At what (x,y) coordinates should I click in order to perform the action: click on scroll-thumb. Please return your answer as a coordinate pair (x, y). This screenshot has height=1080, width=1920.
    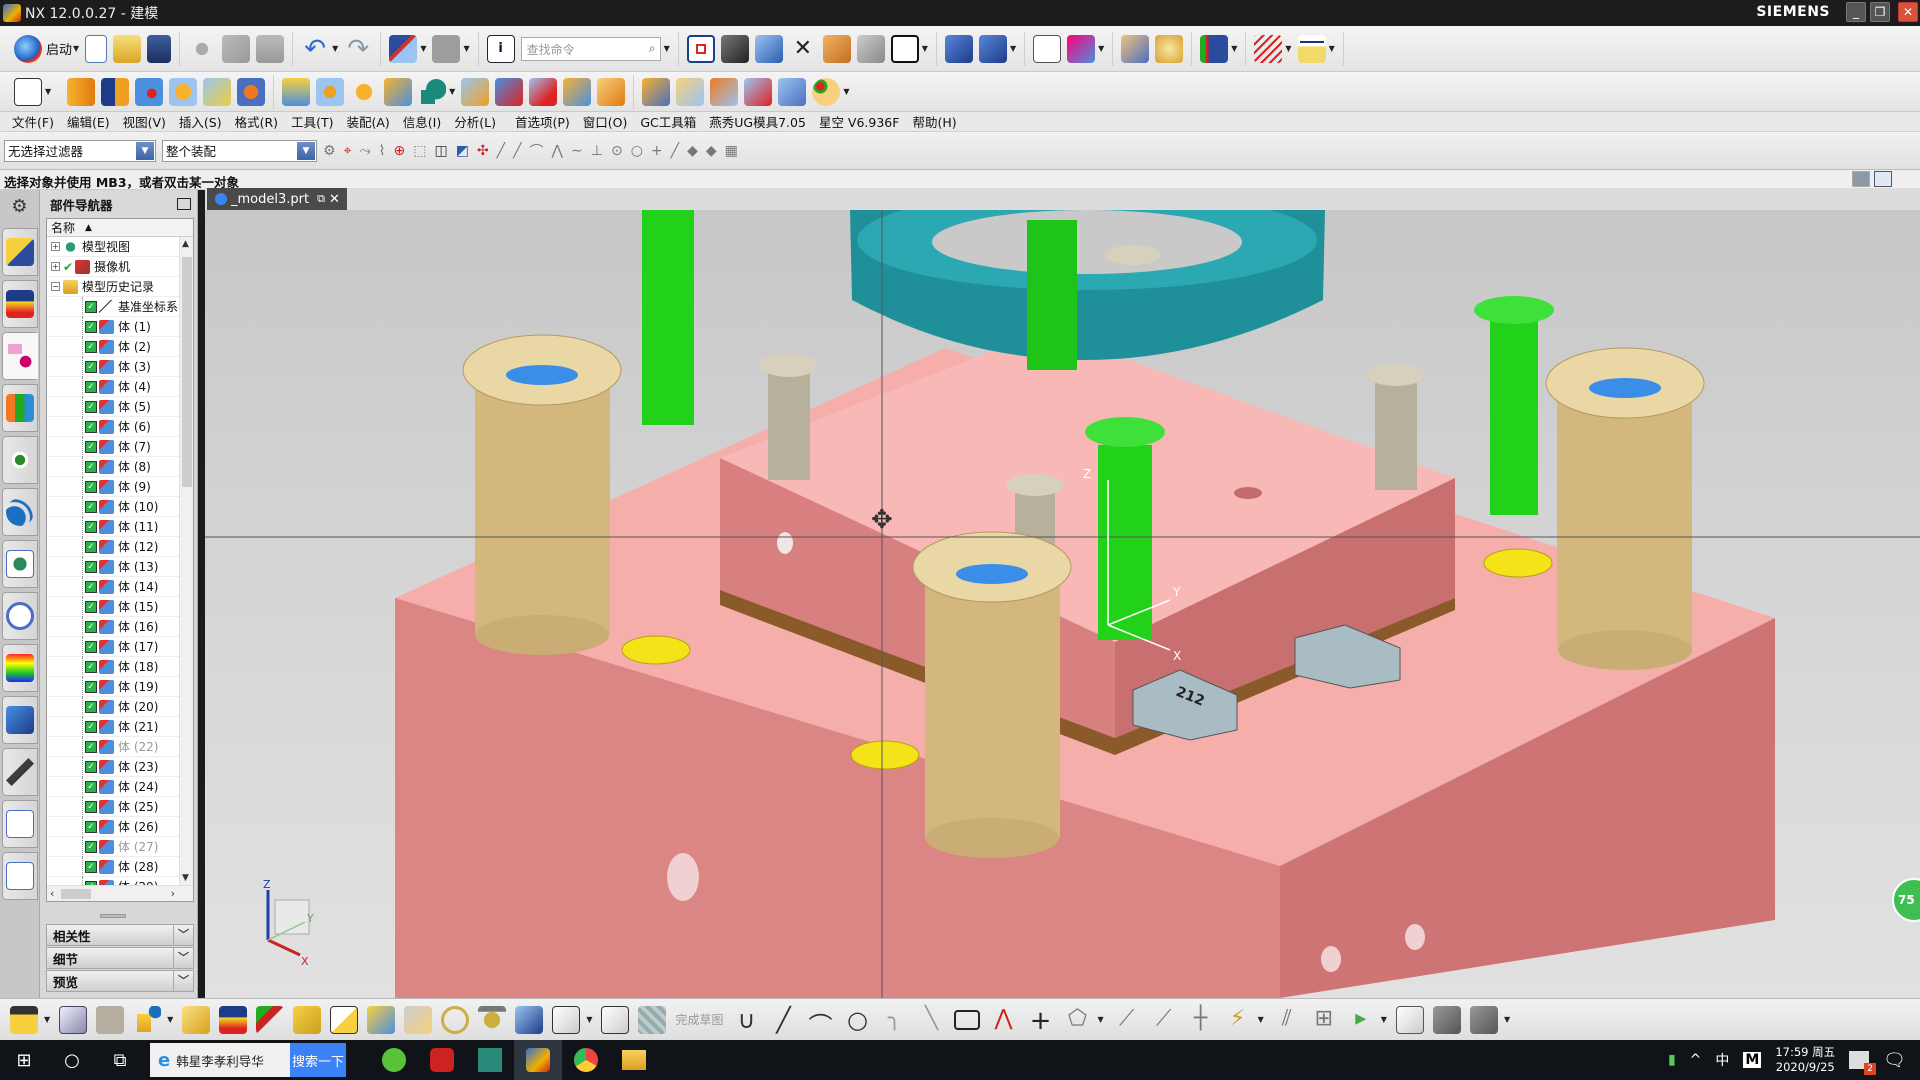
    Looking at the image, I should click on (187, 372).